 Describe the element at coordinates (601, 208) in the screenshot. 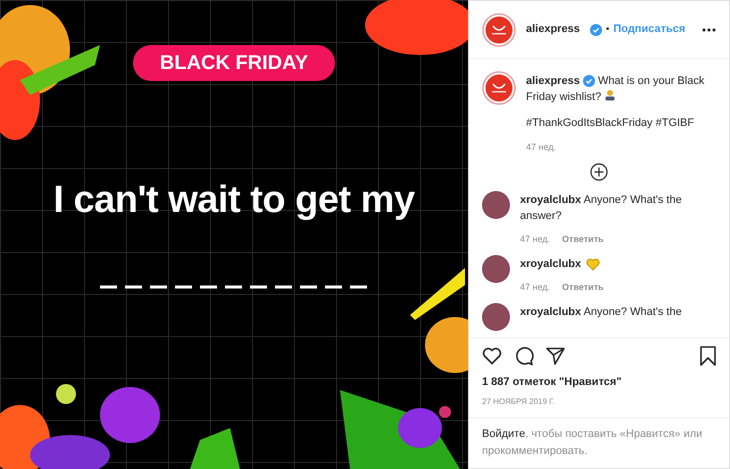

I see `comment-text: xroyalclubx Anyone? What's the answer?` at that location.